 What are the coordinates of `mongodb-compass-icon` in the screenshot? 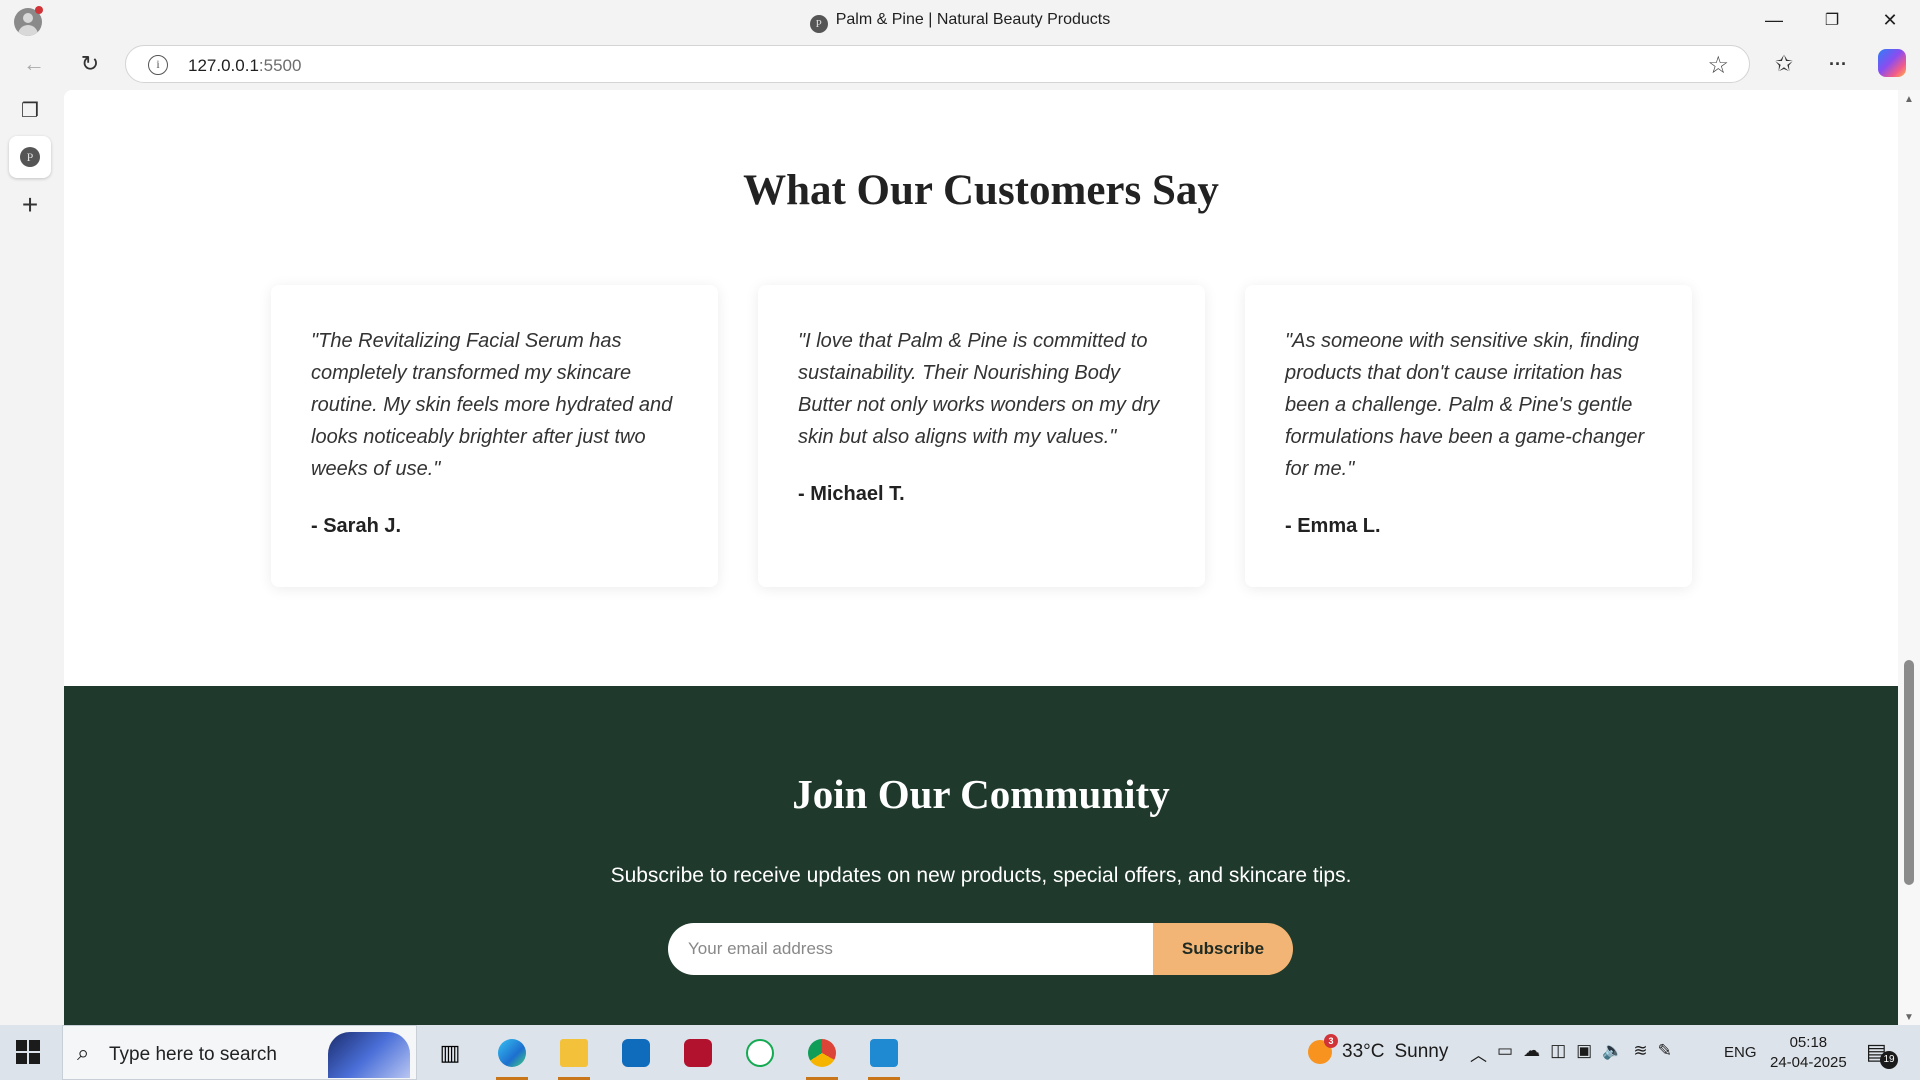 It's located at (760, 1053).